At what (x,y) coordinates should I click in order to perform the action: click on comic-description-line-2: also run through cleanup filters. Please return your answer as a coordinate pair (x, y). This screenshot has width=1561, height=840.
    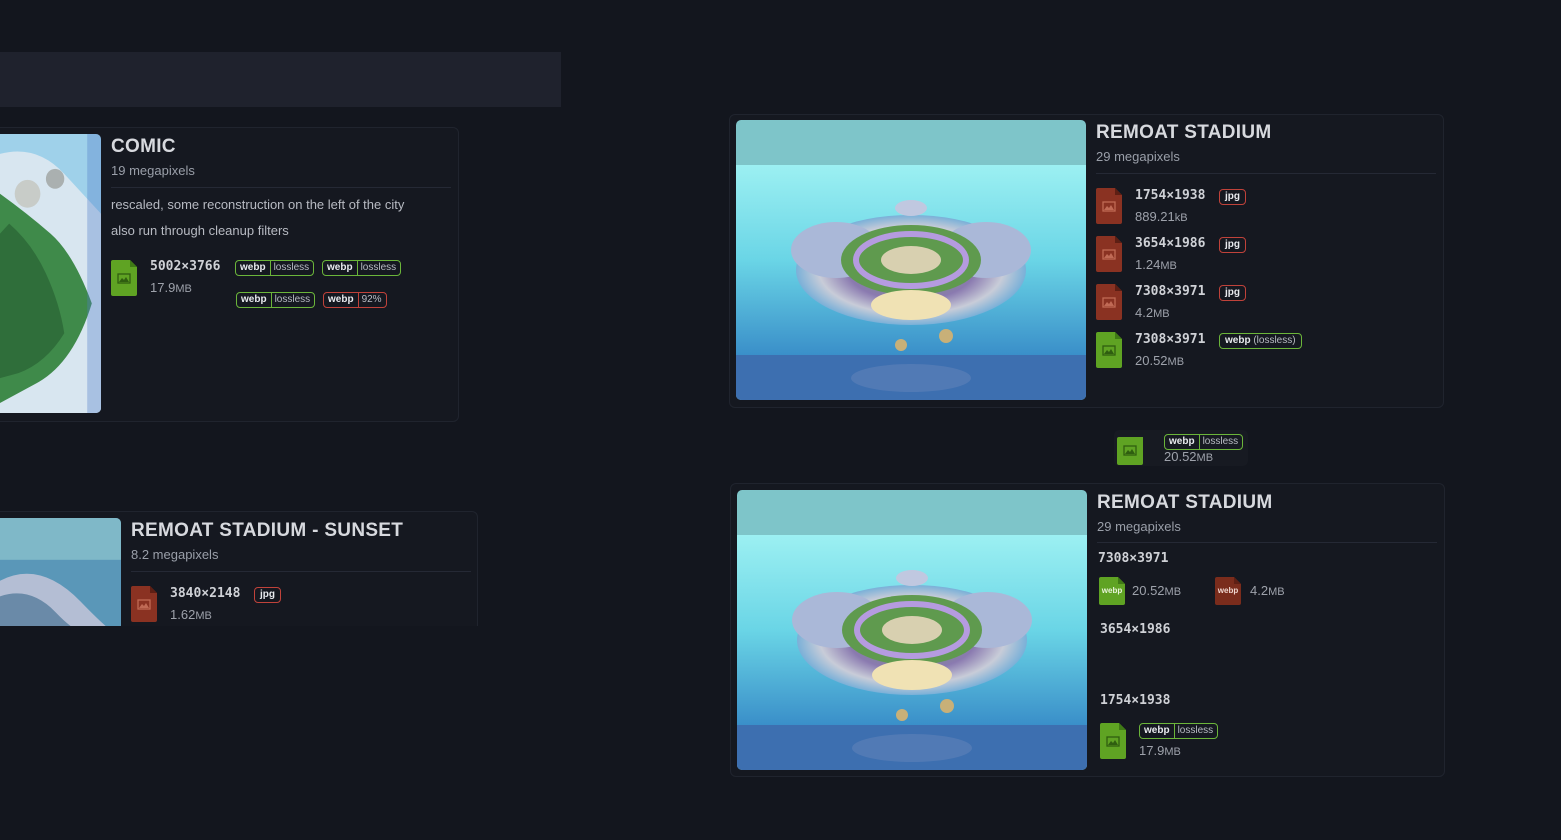
    Looking at the image, I should click on (200, 230).